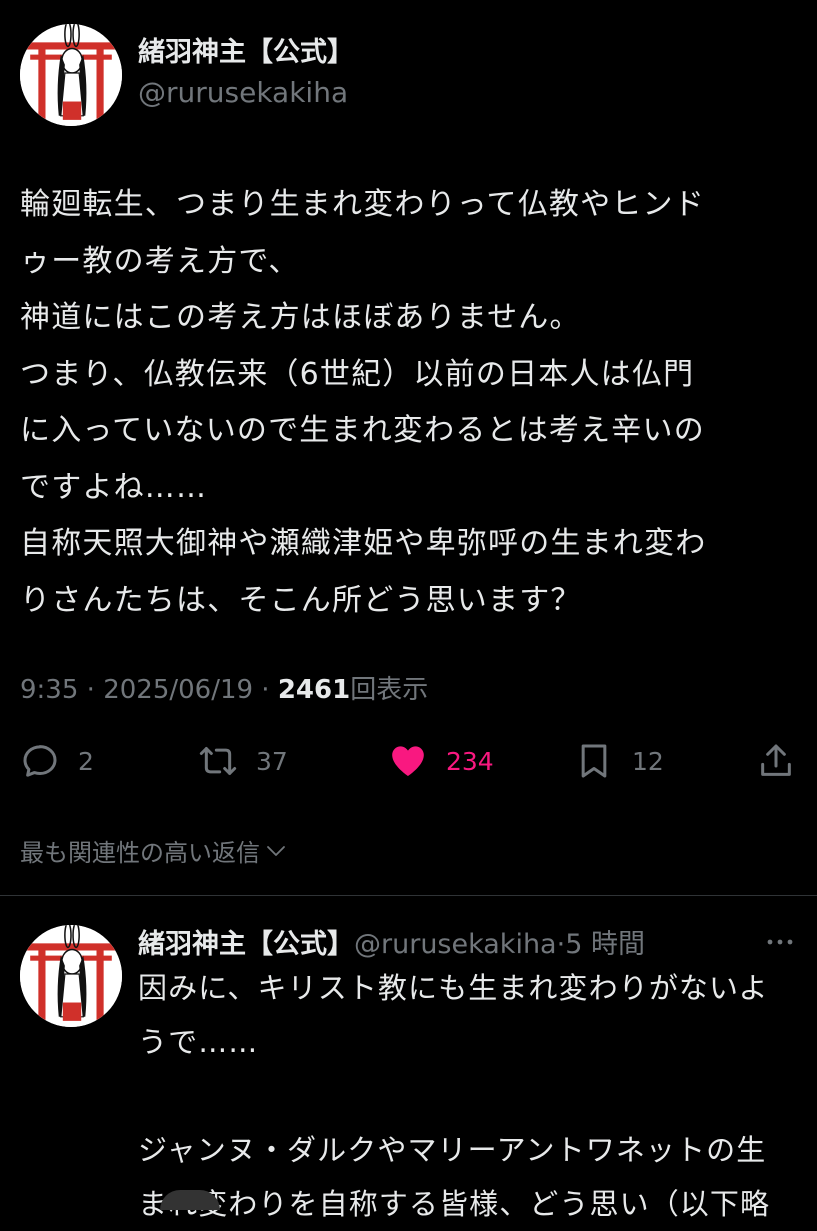 This screenshot has width=817, height=1231. Describe the element at coordinates (470, 761) in the screenshot. I see `like-count: 234` at that location.